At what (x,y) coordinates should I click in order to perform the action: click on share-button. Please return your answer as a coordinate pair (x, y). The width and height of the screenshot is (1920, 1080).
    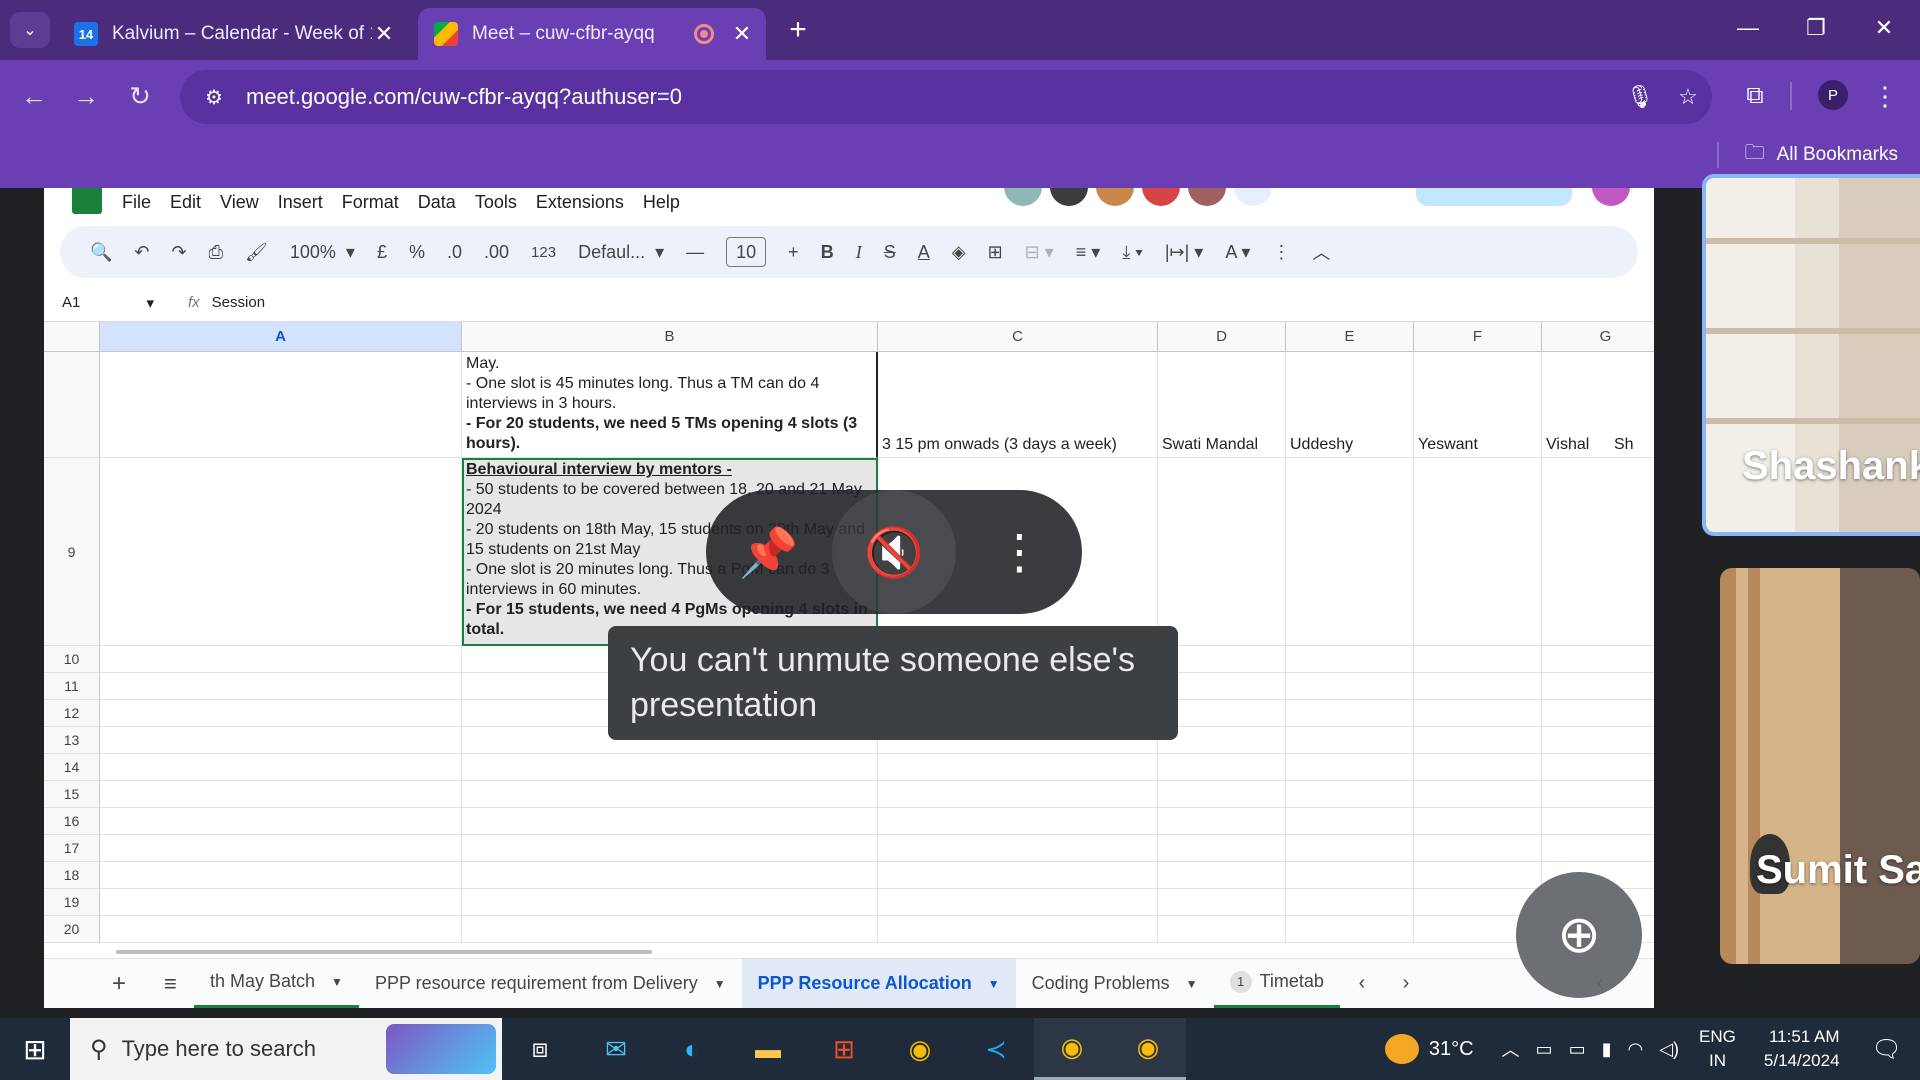
    Looking at the image, I should click on (1494, 197).